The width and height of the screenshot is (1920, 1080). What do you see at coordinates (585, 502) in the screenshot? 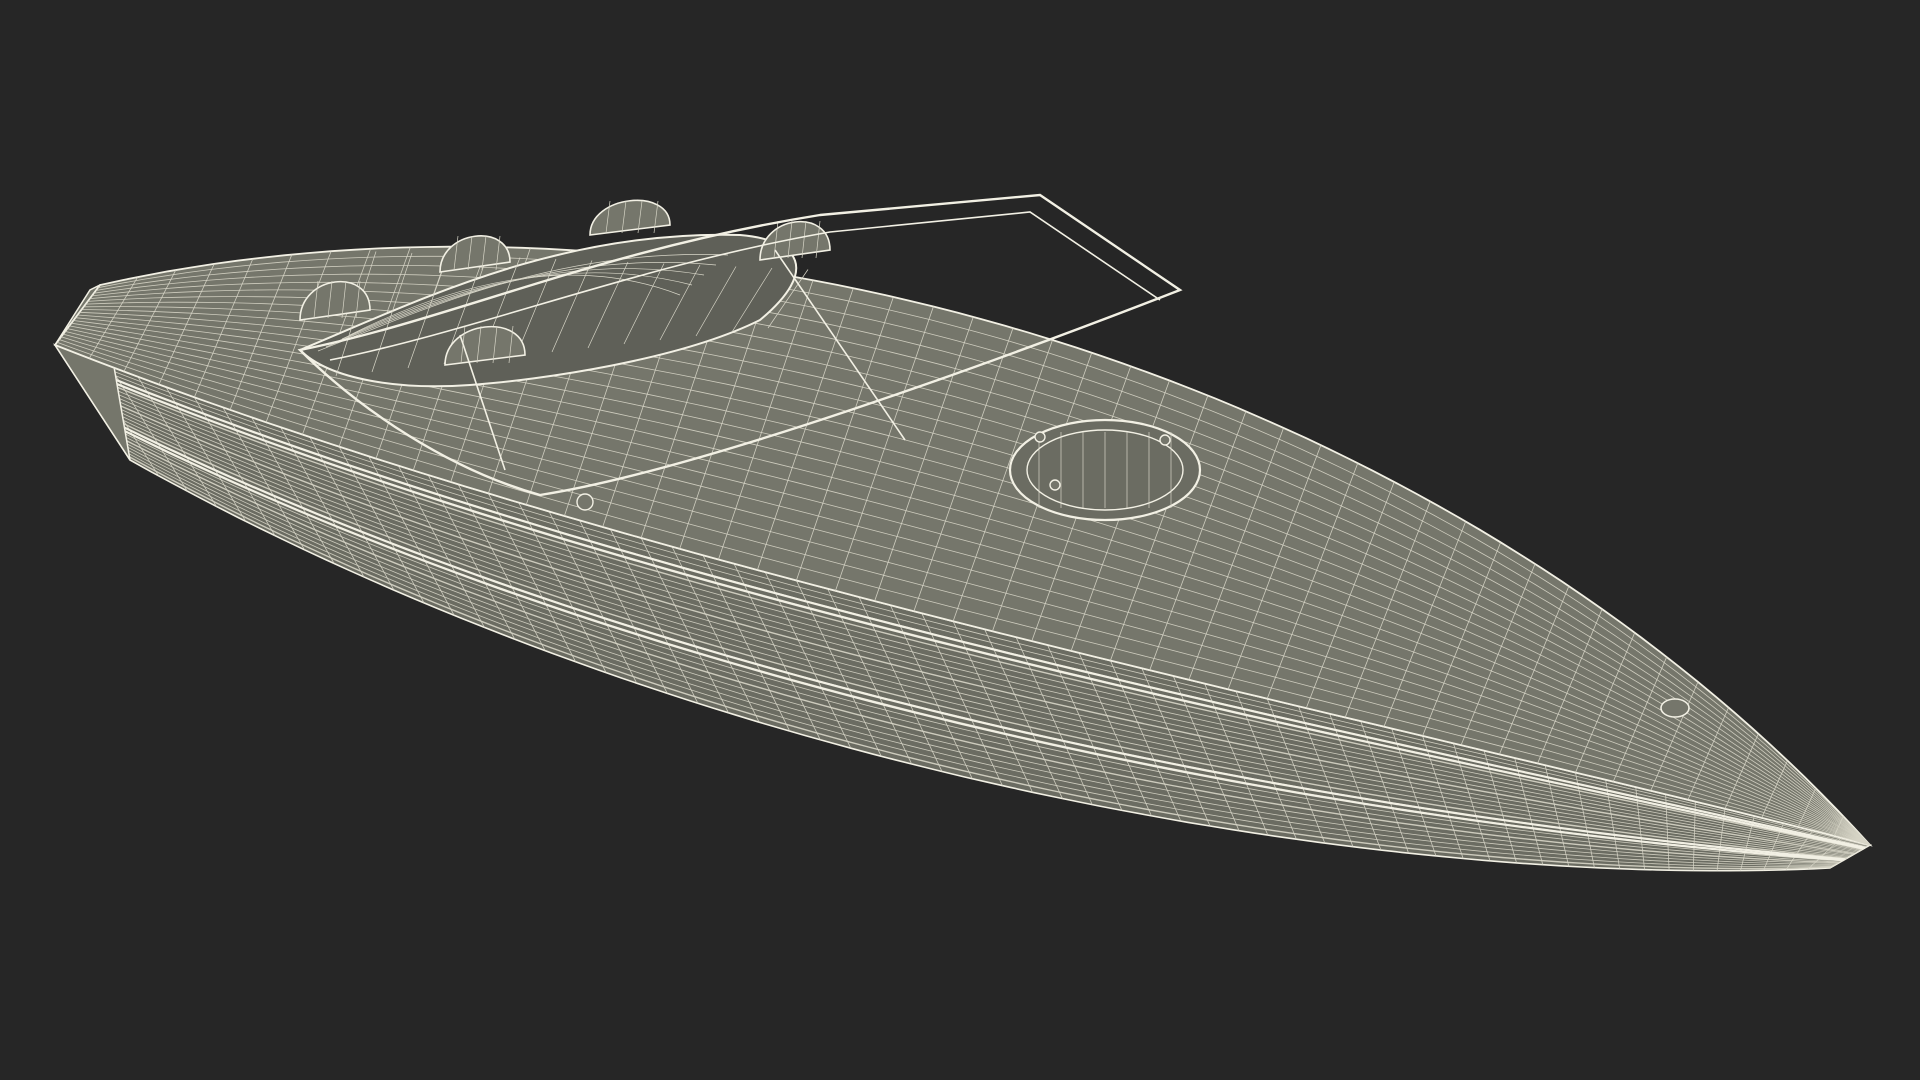
I see `side-fitting` at bounding box center [585, 502].